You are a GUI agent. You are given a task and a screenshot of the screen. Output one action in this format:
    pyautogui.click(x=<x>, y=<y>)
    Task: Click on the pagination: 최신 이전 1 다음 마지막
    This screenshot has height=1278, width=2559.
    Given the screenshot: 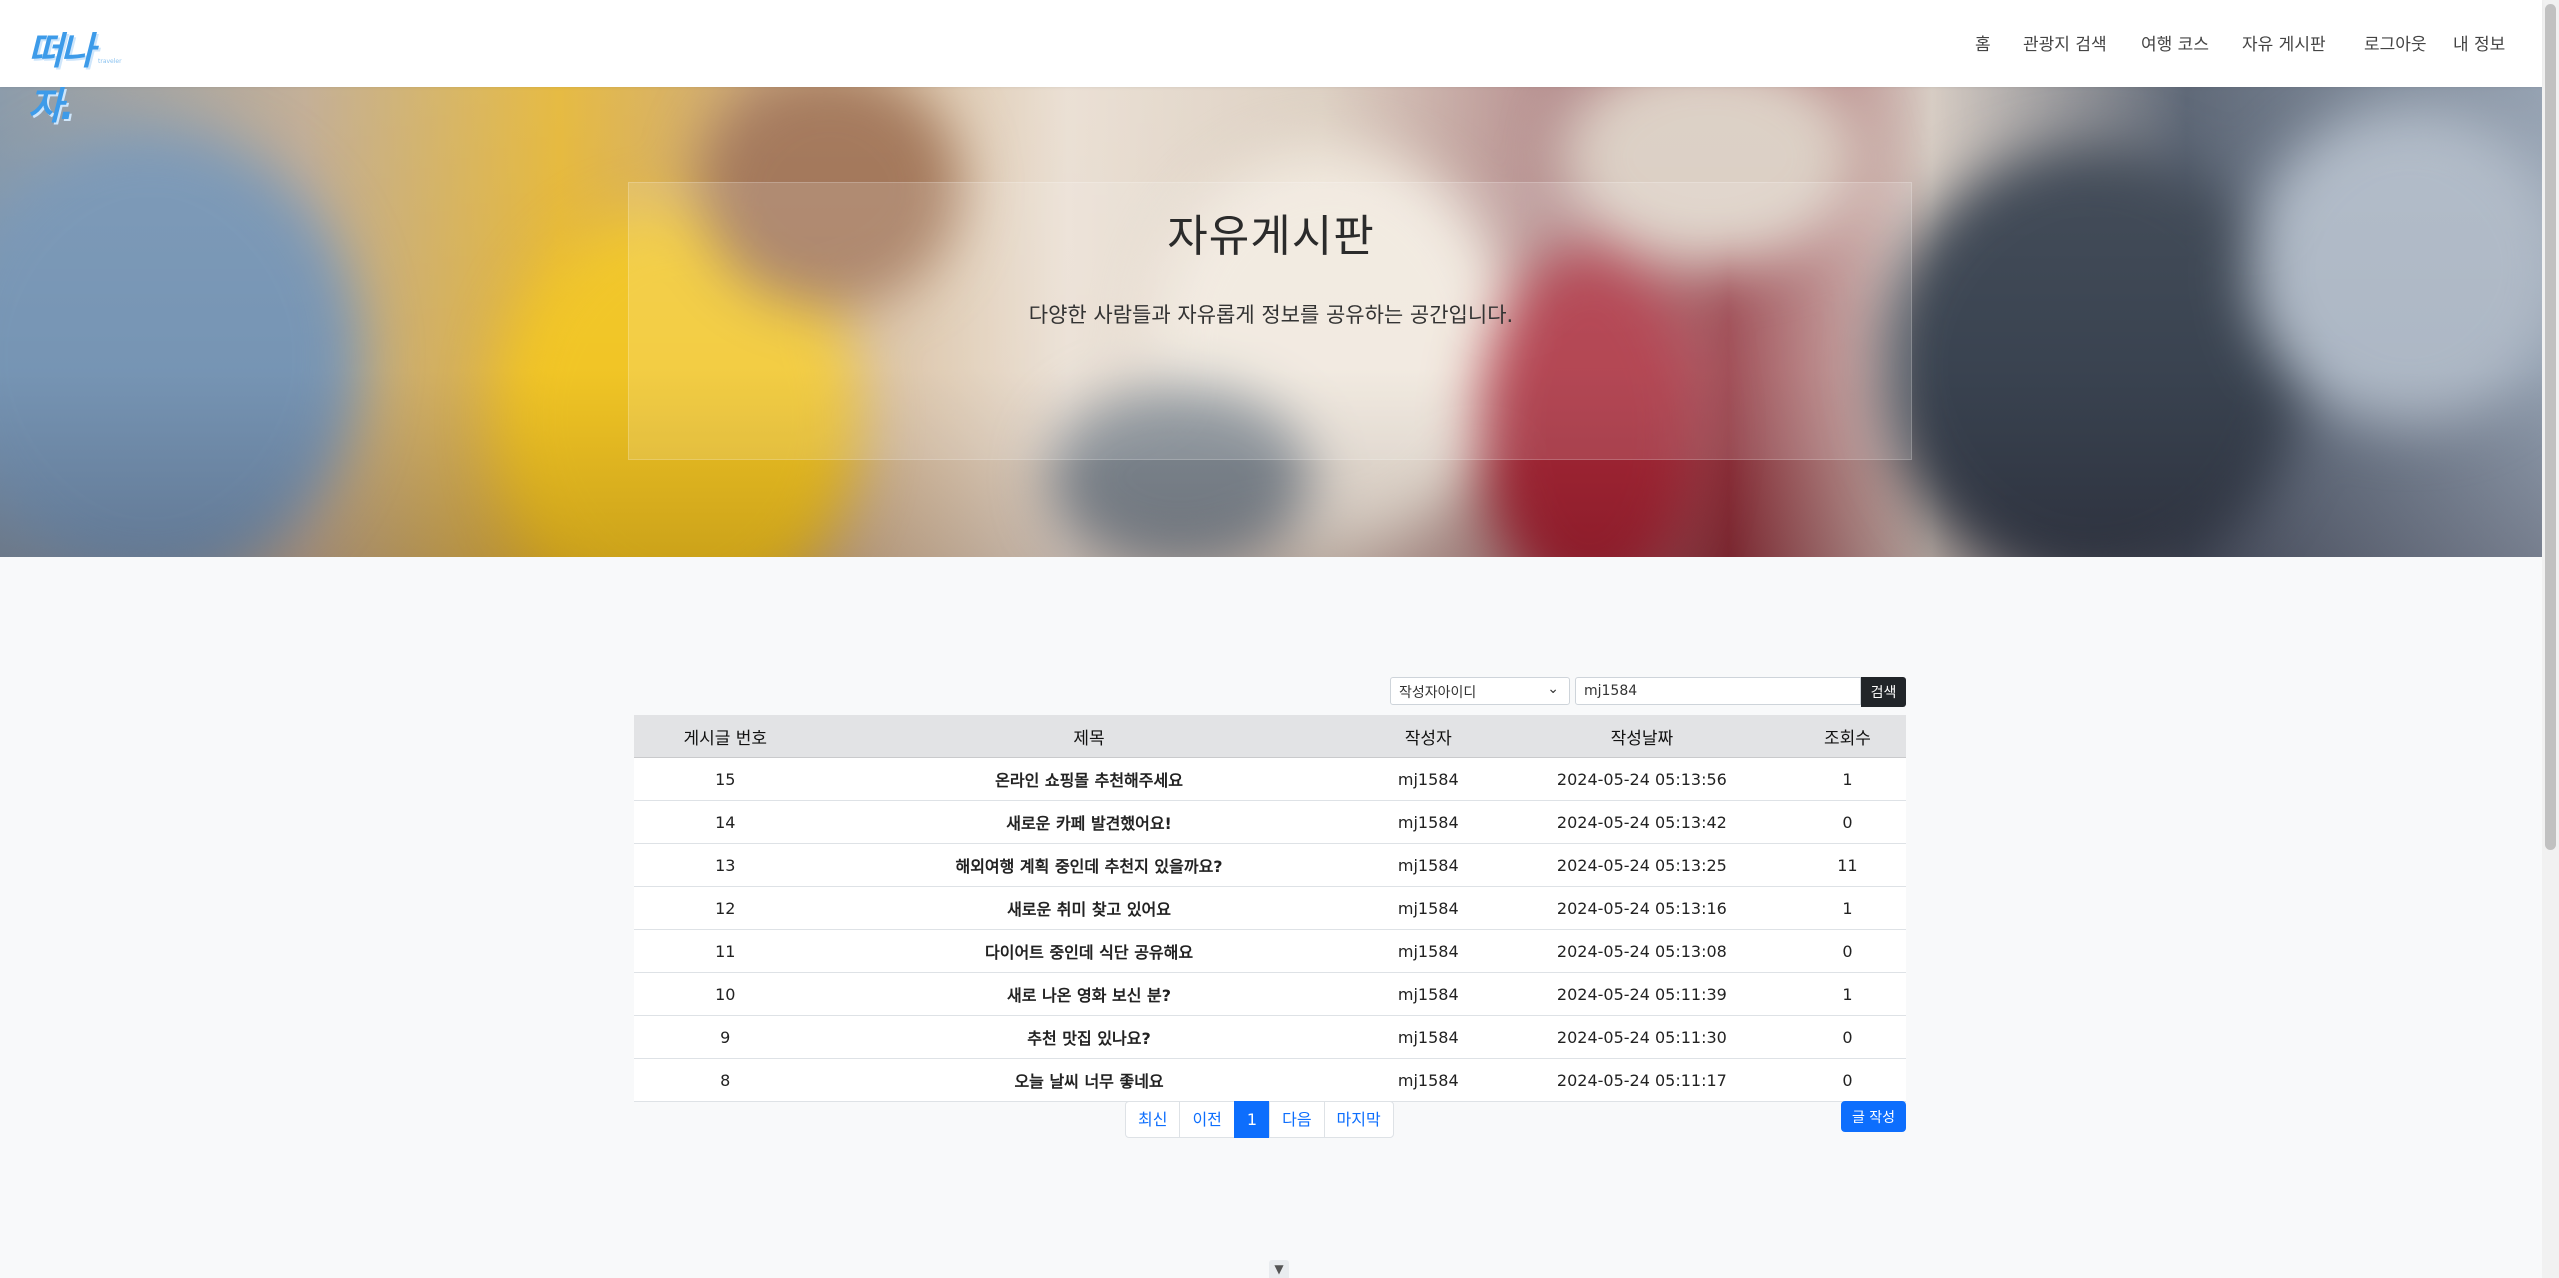 What is the action you would take?
    pyautogui.click(x=1259, y=1119)
    